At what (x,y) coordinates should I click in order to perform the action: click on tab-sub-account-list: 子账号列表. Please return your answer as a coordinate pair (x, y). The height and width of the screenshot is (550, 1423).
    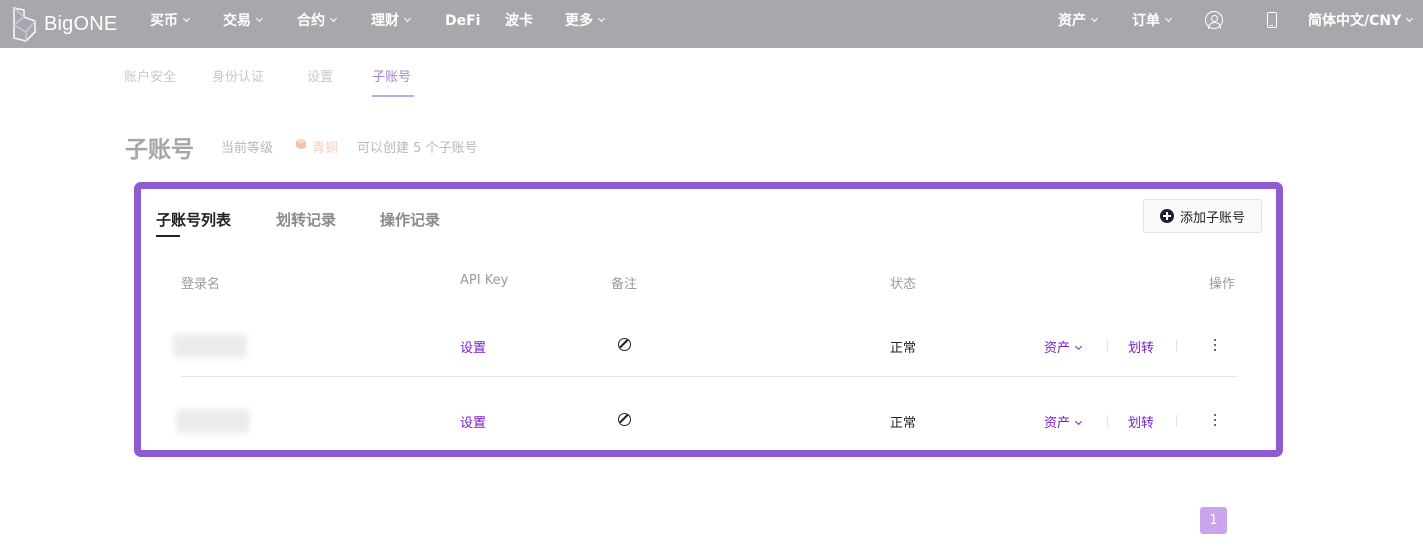
    Looking at the image, I should click on (193, 219).